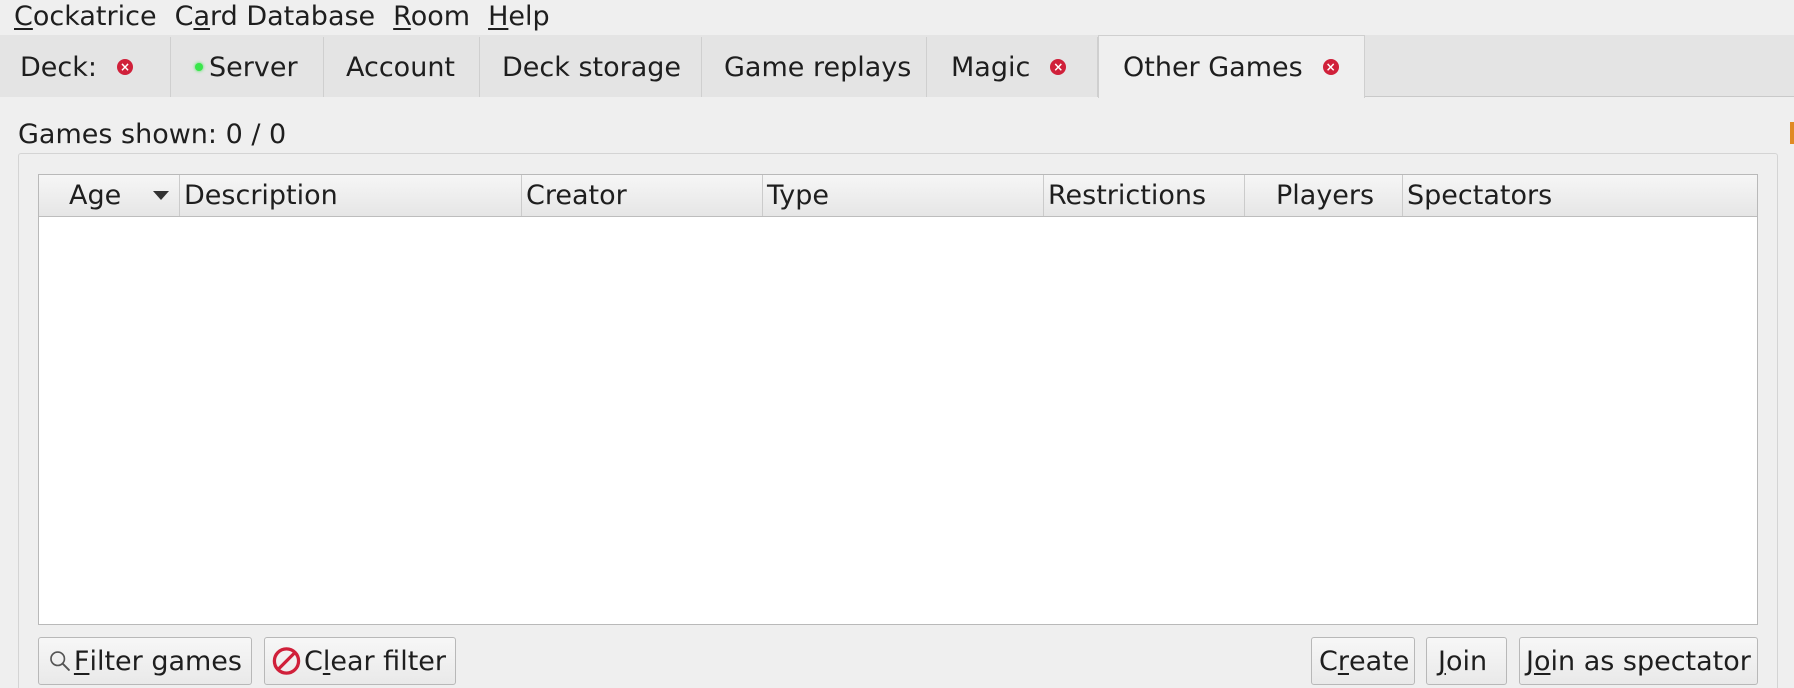 The width and height of the screenshot is (1794, 688). I want to click on tab-account: Account, so click(402, 67).